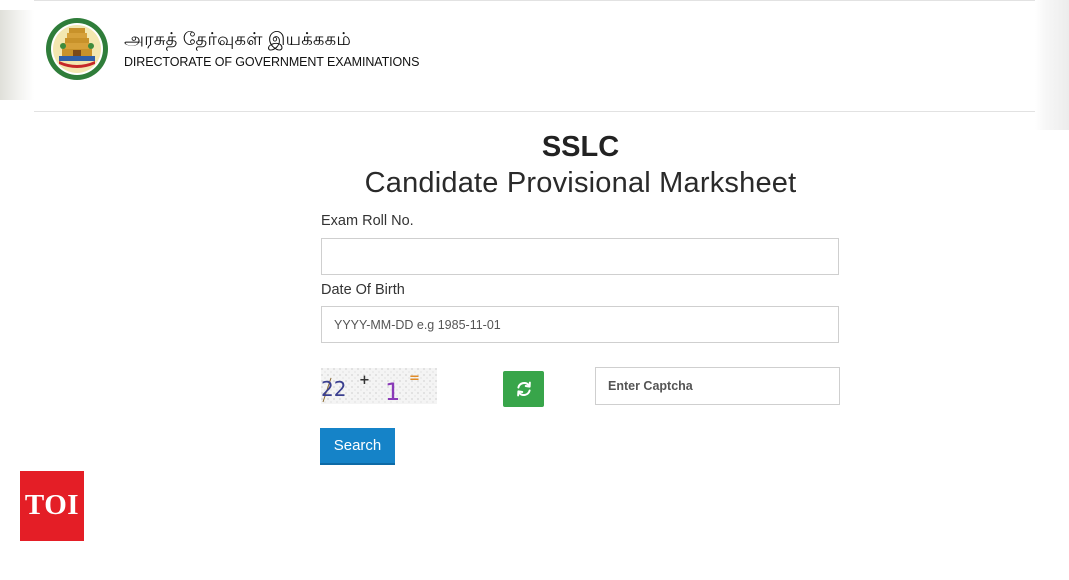 The image size is (1069, 580). Describe the element at coordinates (363, 290) in the screenshot. I see `date-of-birth-label: Date Of Birth` at that location.